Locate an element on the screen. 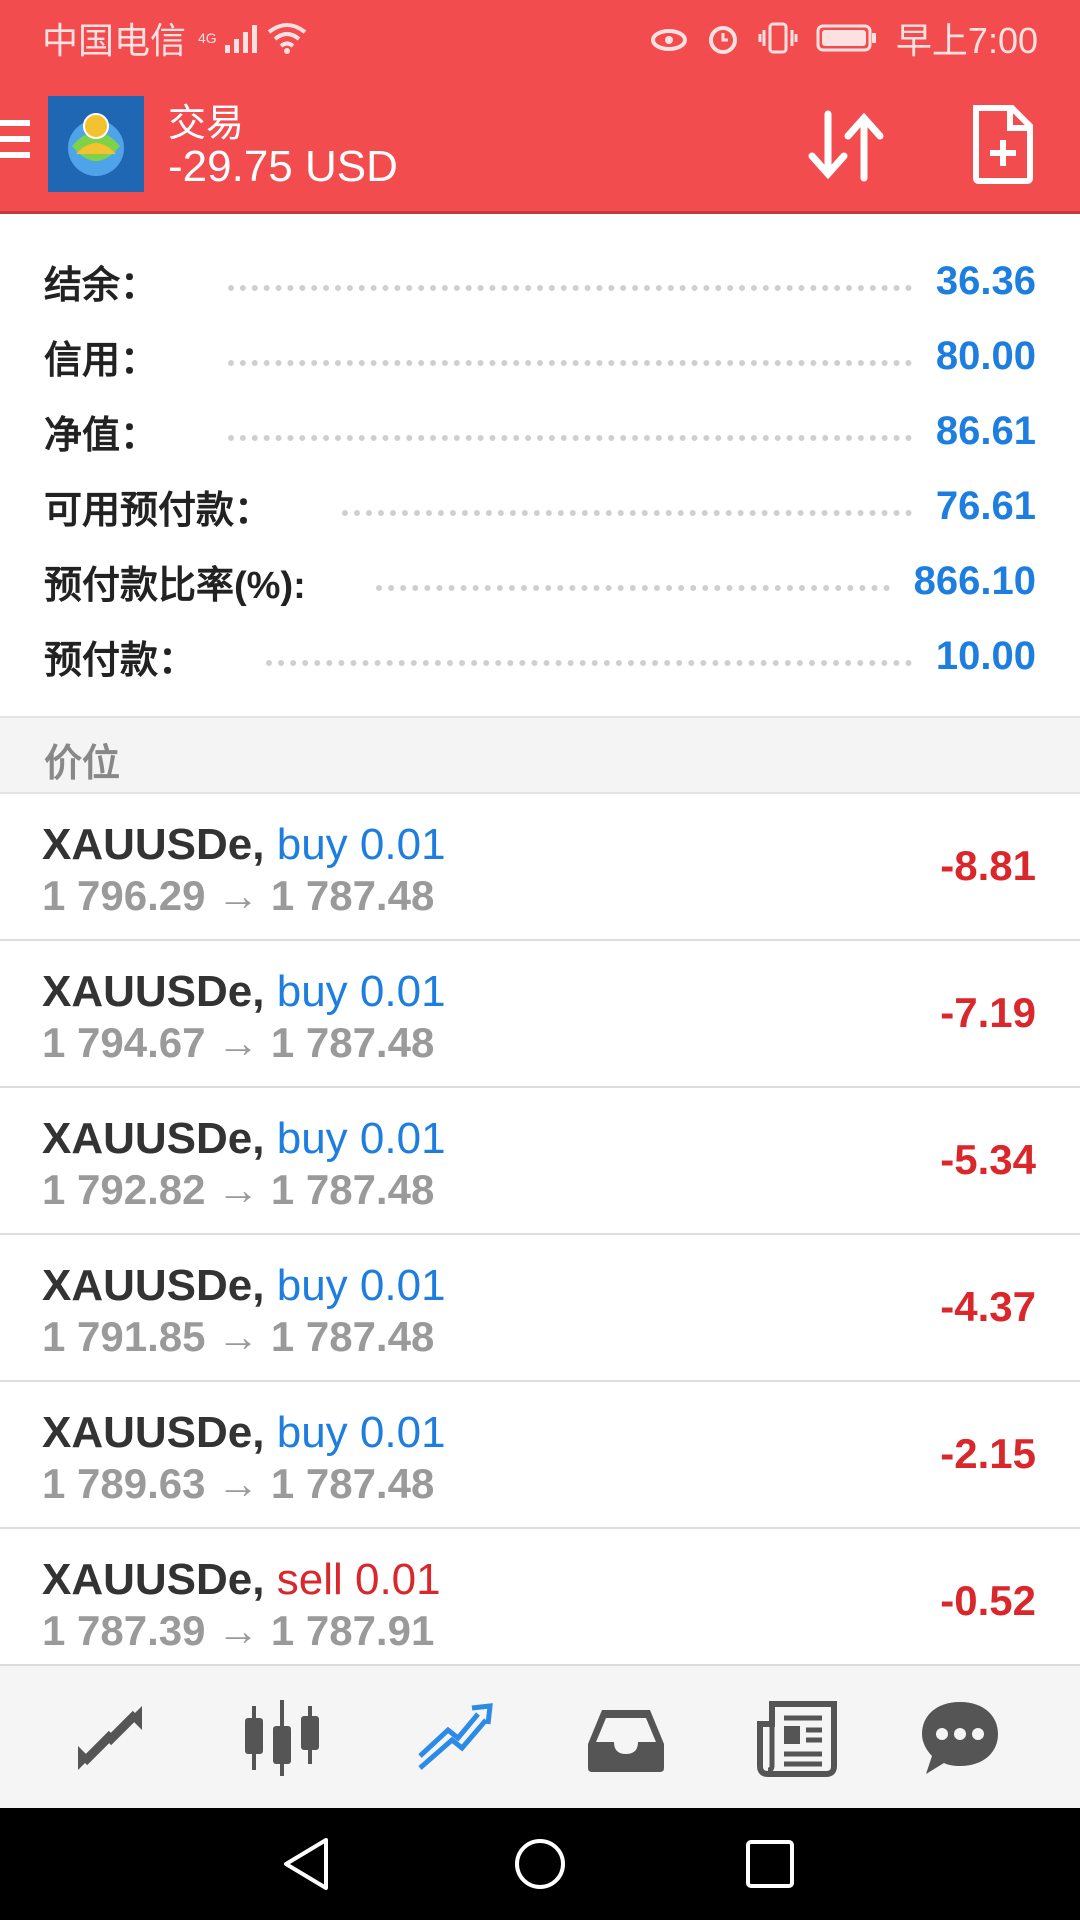  vibrate-icon is located at coordinates (778, 38).